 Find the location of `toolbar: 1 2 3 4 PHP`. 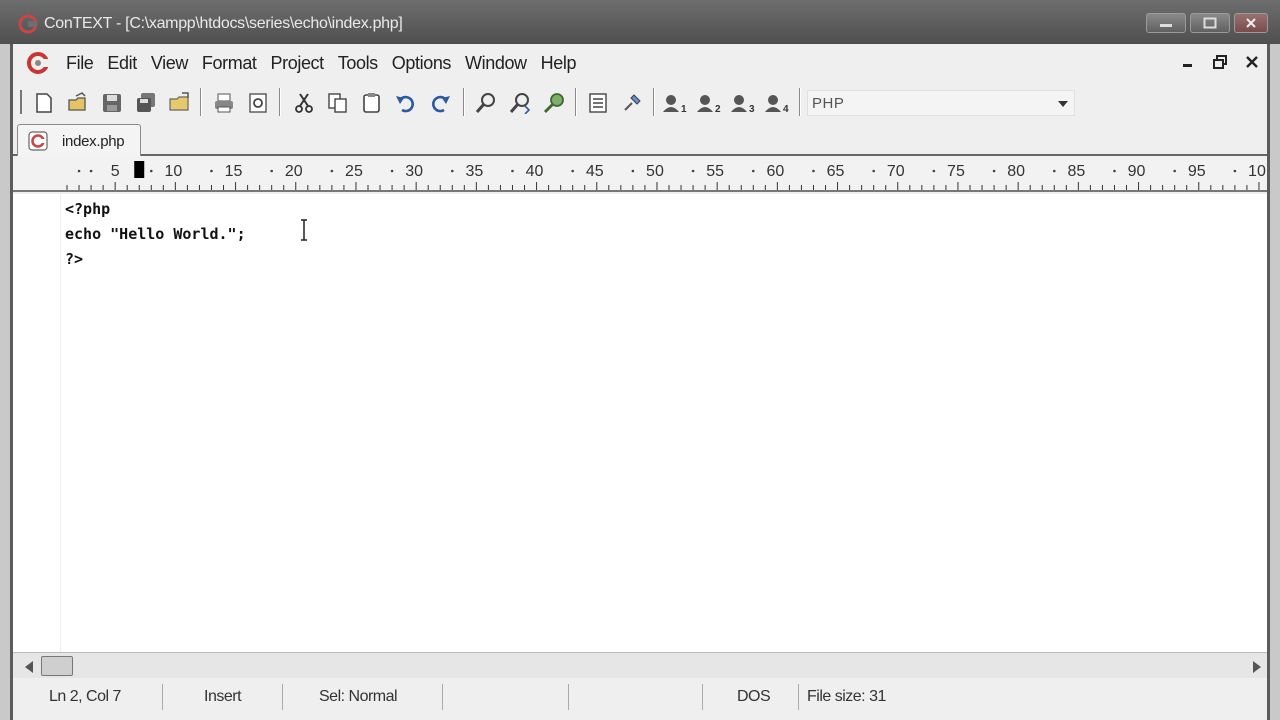

toolbar: 1 2 3 4 PHP is located at coordinates (640, 102).